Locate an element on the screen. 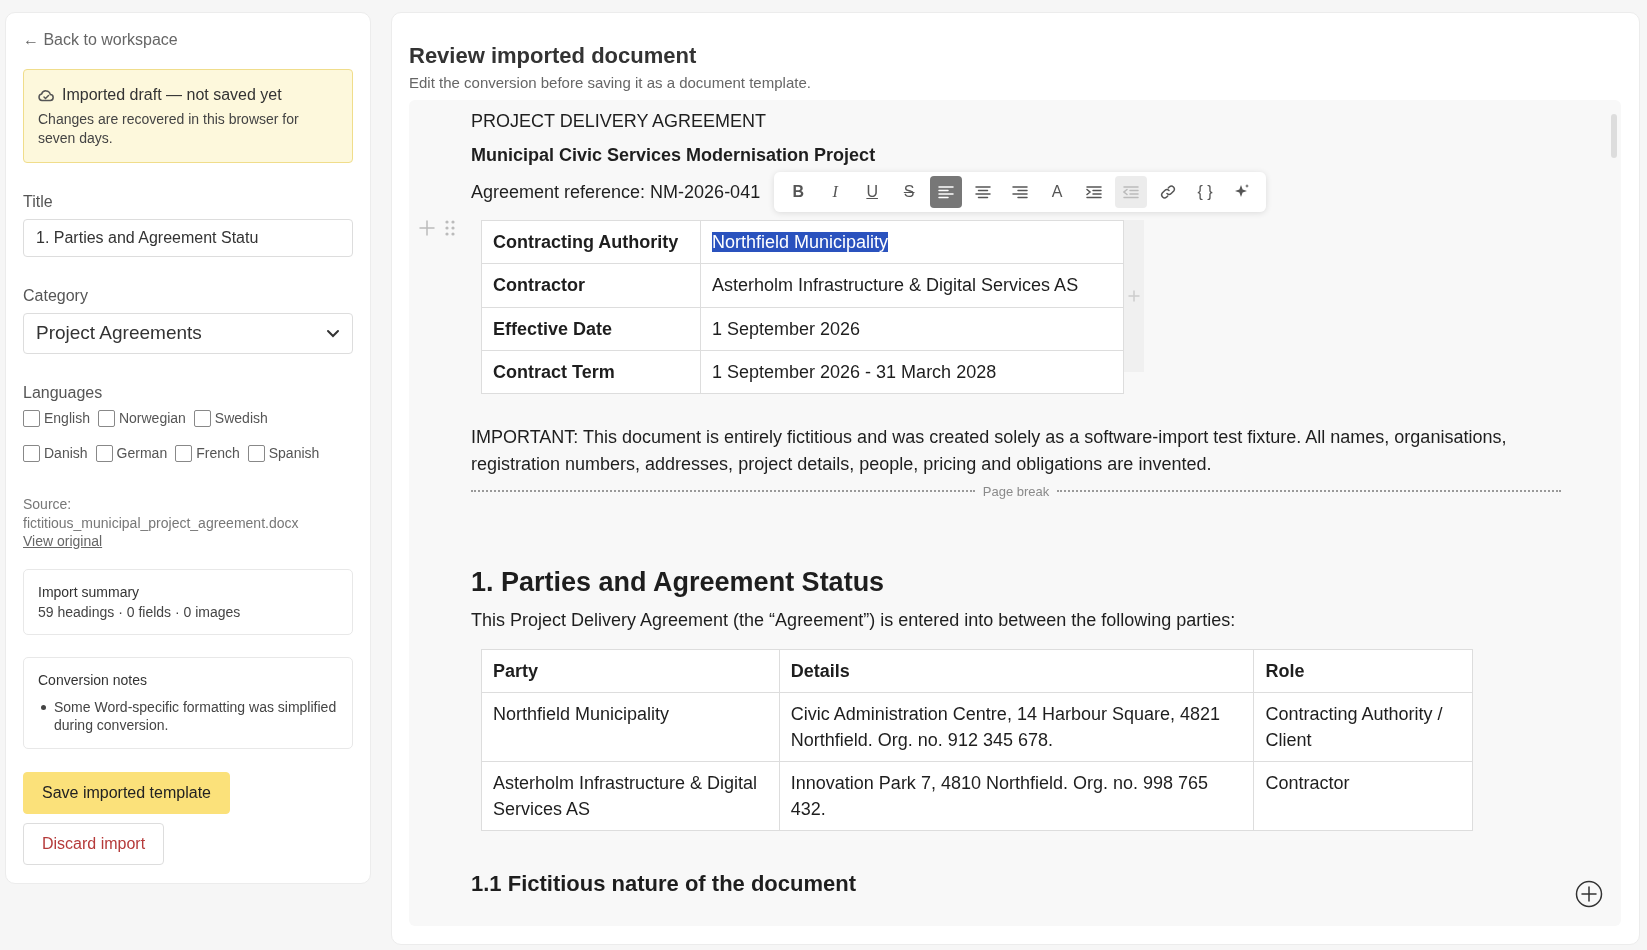  cell-text: 1 September 2026 is located at coordinates (786, 328).